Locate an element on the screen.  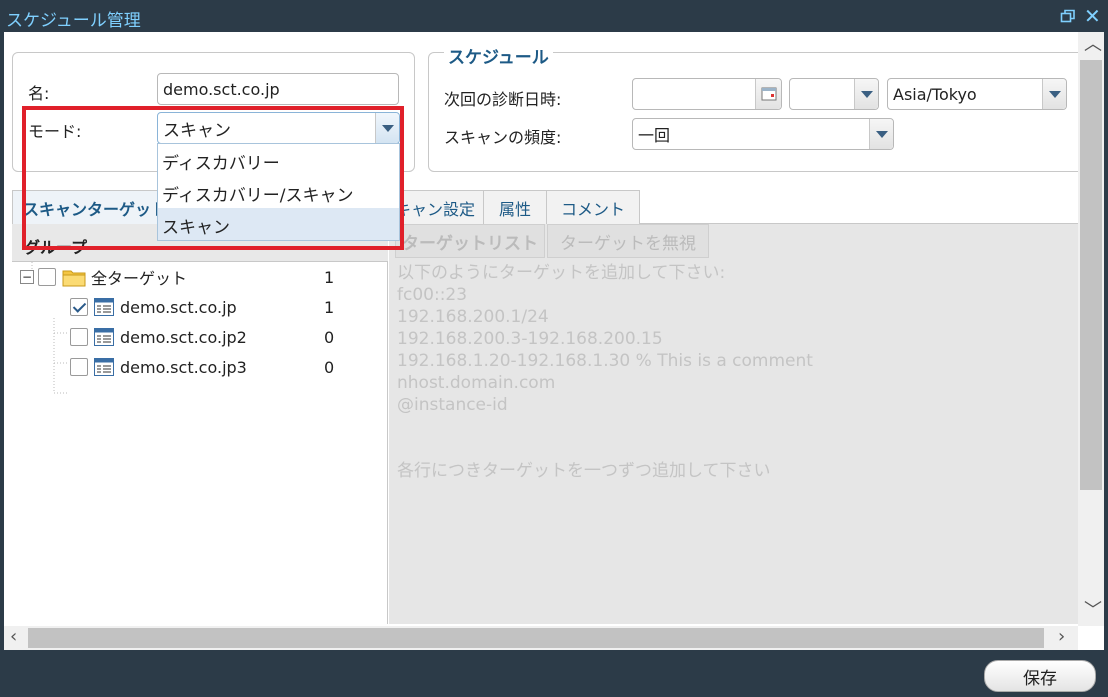
next-date-label: 次回の診断日時: is located at coordinates (503, 99).